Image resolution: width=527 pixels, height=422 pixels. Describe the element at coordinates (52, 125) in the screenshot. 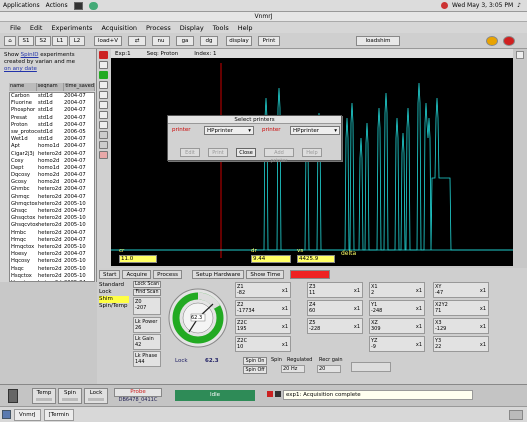

I see `locator-row: Proton std1d 2004-07` at that location.